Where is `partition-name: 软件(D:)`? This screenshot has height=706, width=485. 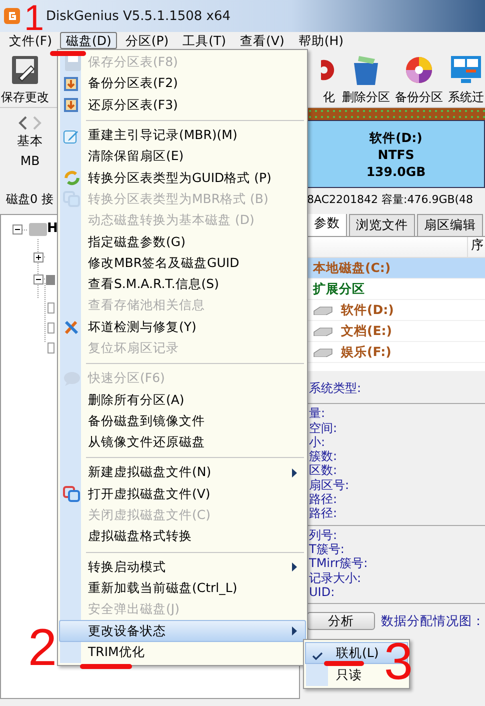
partition-name: 软件(D:) is located at coordinates (367, 310).